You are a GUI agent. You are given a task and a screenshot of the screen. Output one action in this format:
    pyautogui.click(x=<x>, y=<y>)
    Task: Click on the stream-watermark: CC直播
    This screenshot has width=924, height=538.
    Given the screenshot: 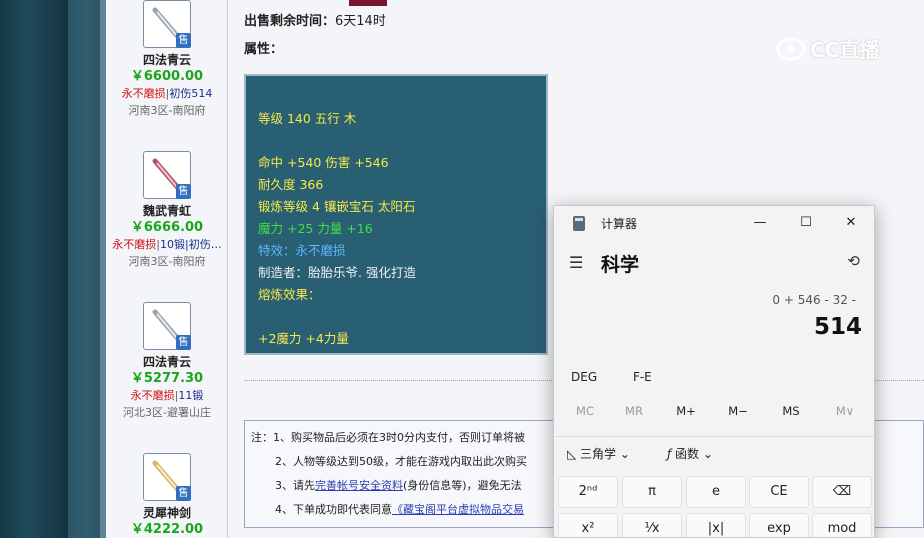 What is the action you would take?
    pyautogui.click(x=827, y=48)
    